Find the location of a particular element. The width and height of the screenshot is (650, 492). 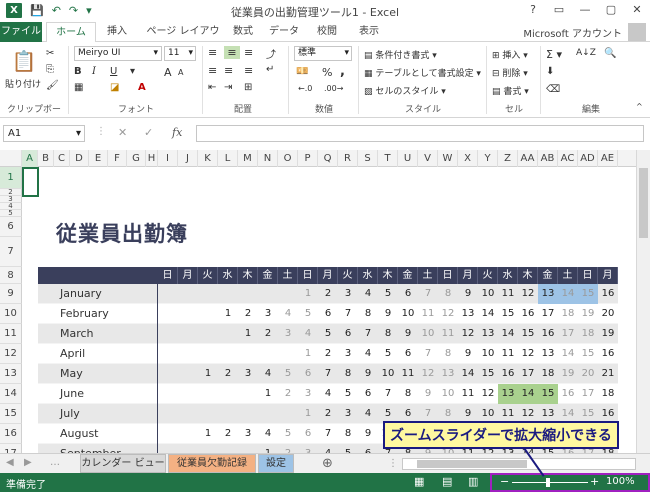

day-cell: 21 is located at coordinates (608, 374).